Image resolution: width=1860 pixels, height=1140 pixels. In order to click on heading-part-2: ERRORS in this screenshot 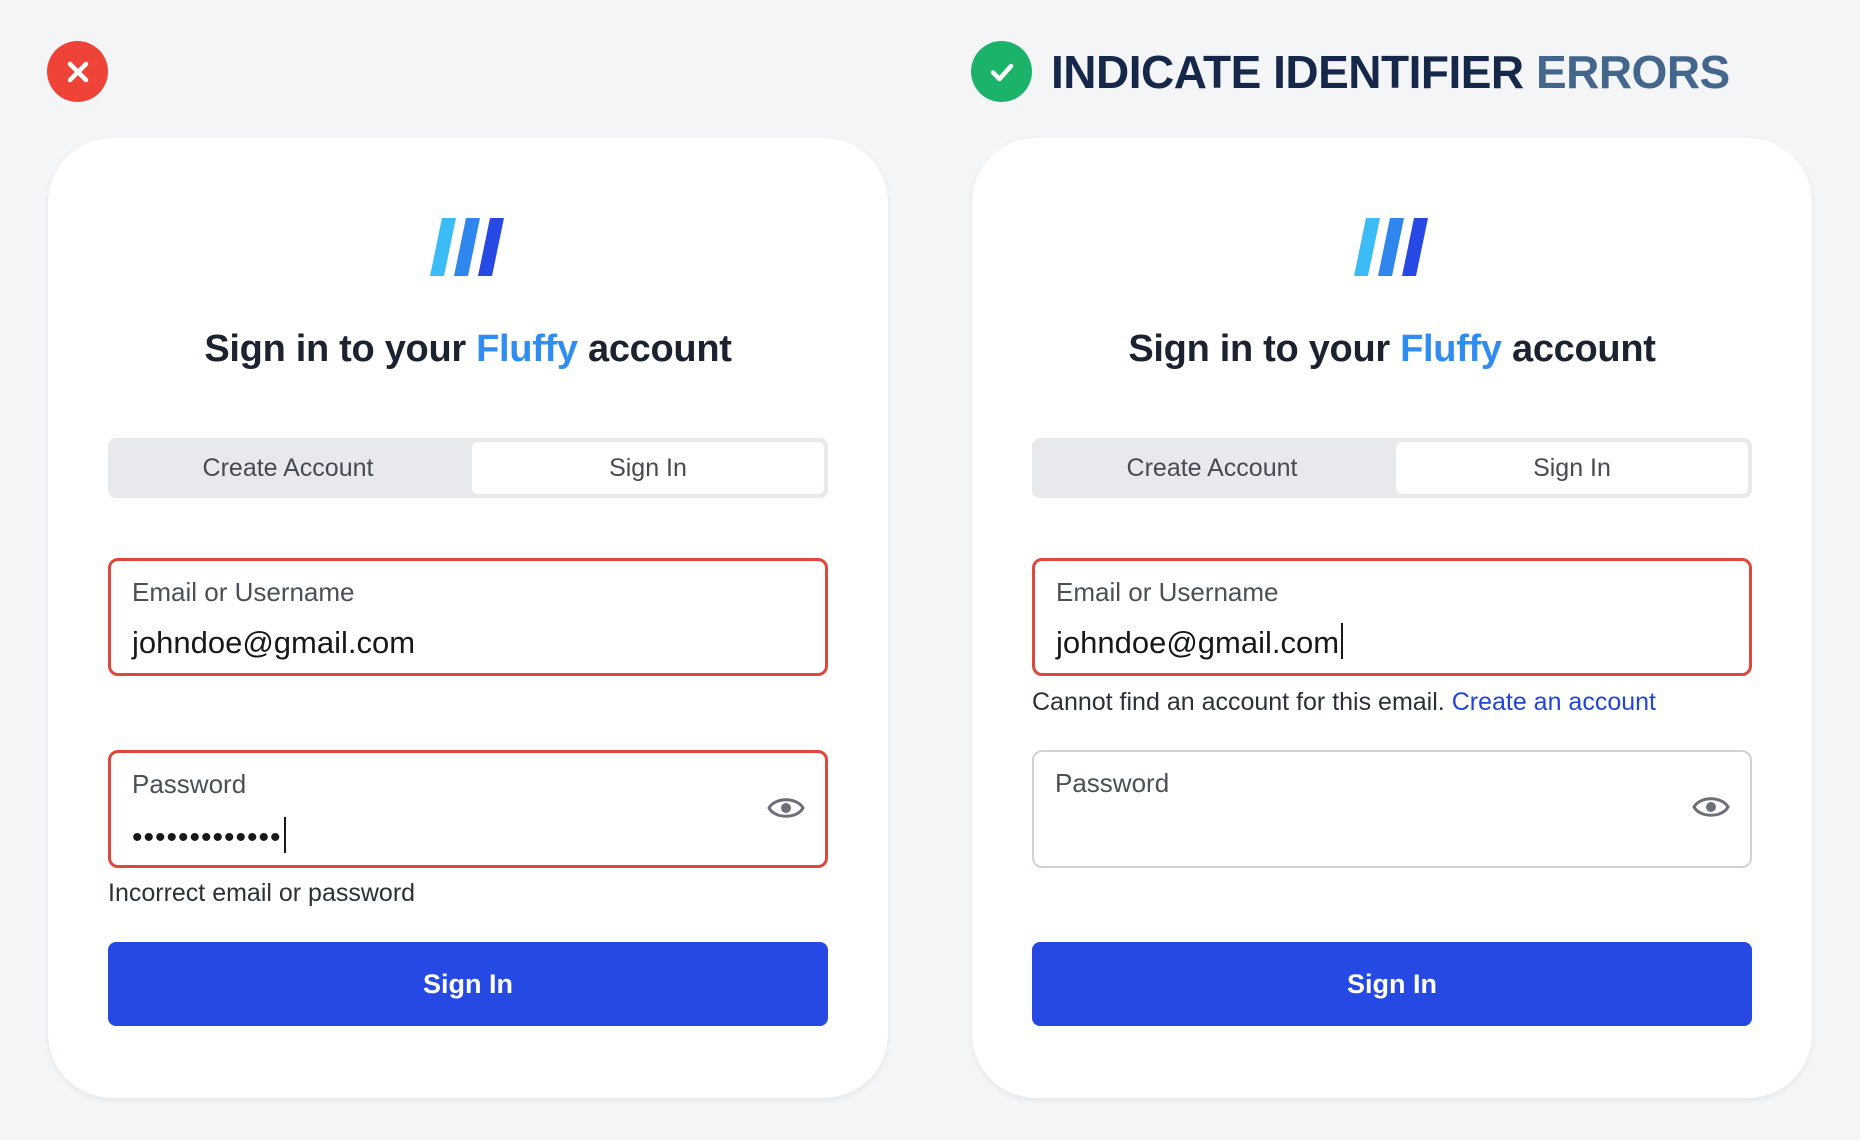, I will do `click(1632, 72)`.